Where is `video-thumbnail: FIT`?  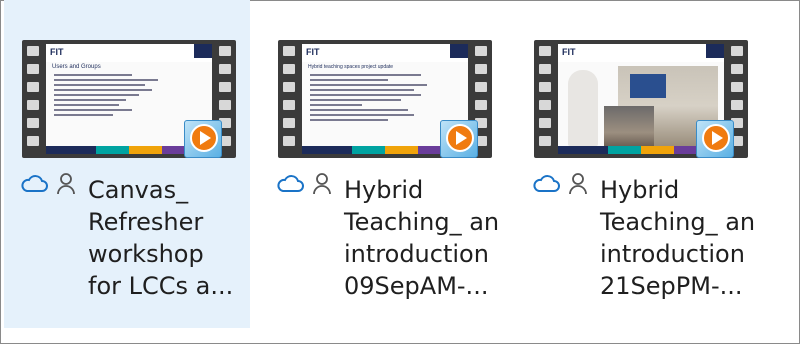
video-thumbnail: FIT is located at coordinates (641, 99).